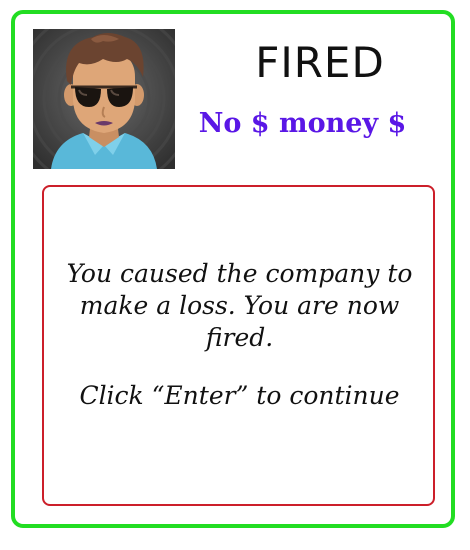 The image size is (470, 550). Describe the element at coordinates (302, 123) in the screenshot. I see `money-status: No $ money $` at that location.